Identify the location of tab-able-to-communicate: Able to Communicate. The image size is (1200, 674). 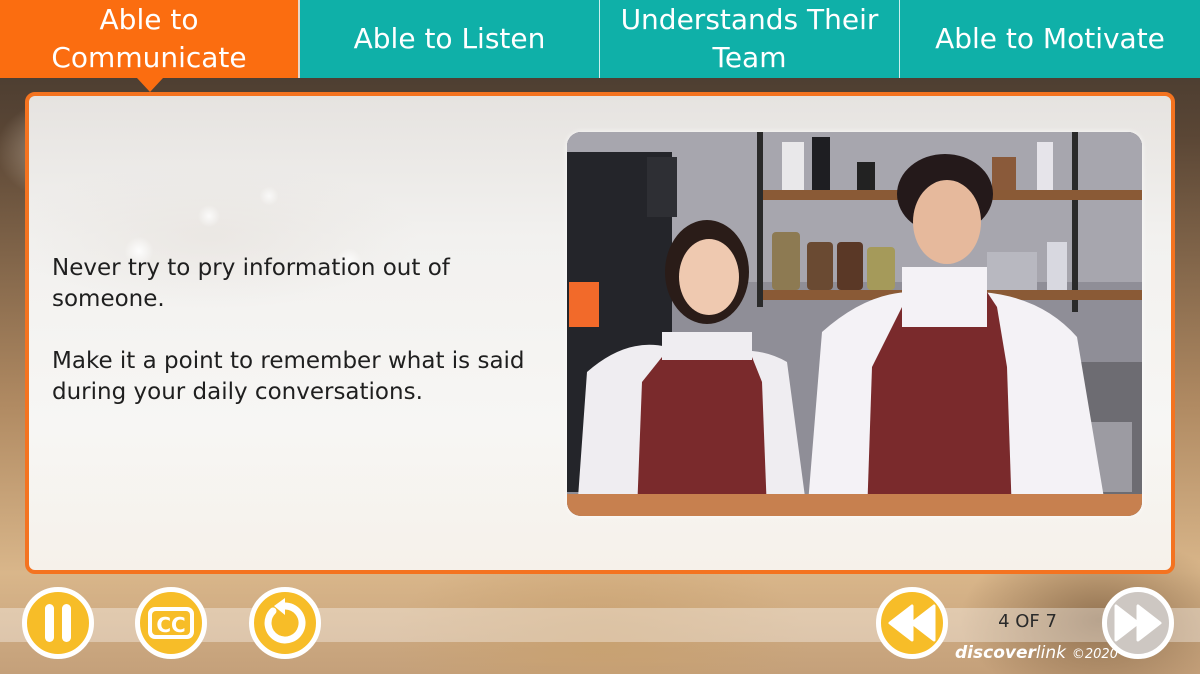
(150, 46).